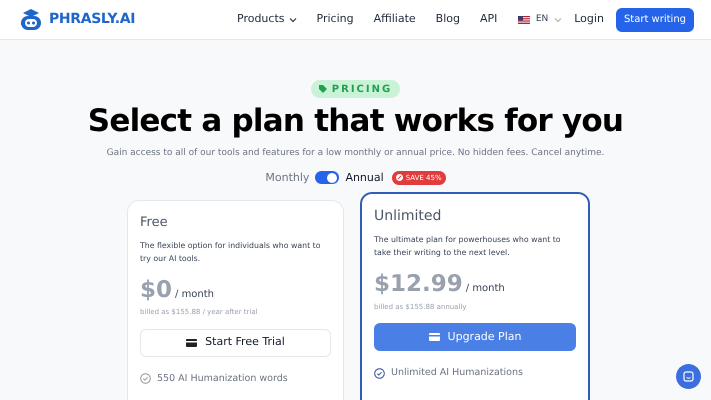  Describe the element at coordinates (395, 19) in the screenshot. I see `nav-link: Affiliate` at that location.